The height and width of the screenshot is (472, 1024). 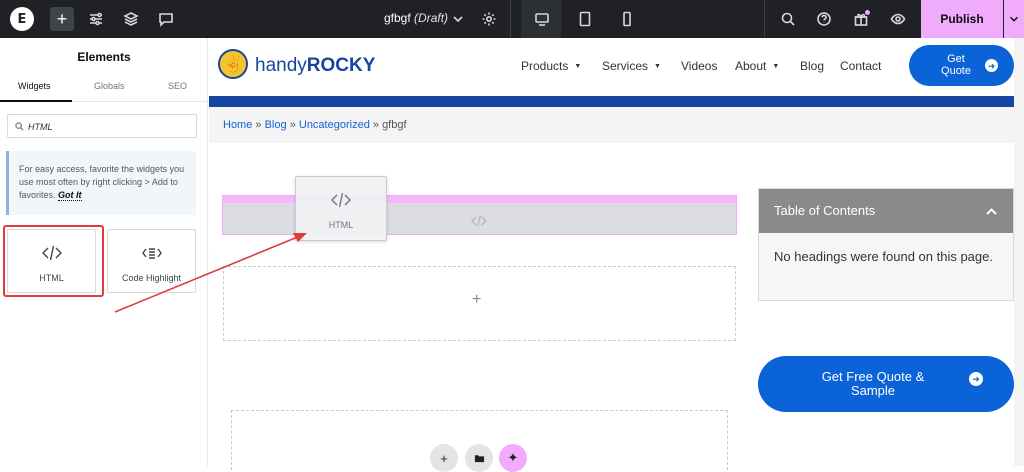 I want to click on breadcrumb-current: gfbgf, so click(x=394, y=125).